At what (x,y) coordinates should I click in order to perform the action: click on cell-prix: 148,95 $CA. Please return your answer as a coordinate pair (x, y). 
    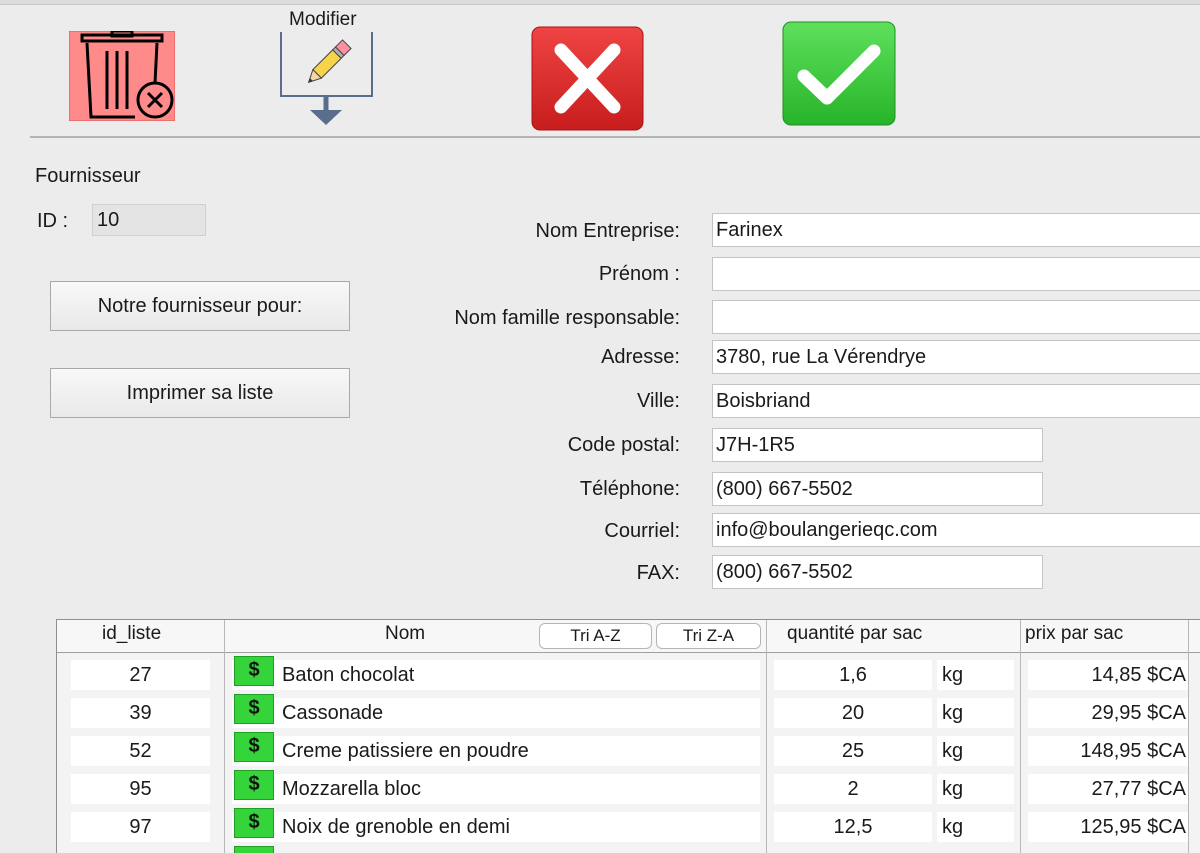
    Looking at the image, I should click on (1108, 751).